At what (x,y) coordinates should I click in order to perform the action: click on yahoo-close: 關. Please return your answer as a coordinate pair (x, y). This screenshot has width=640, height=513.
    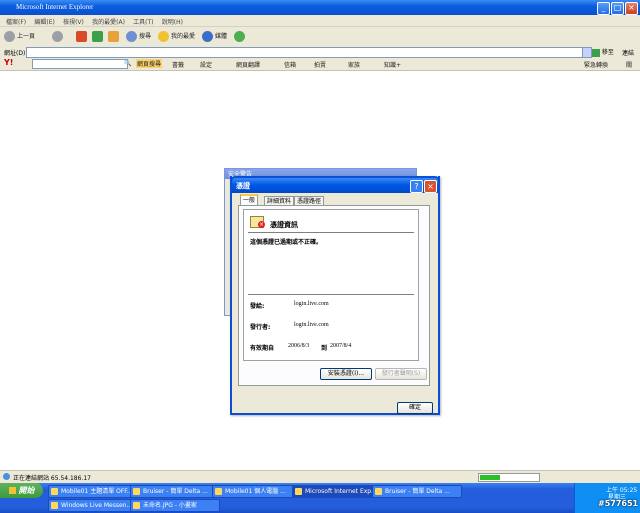
    Looking at the image, I should click on (629, 64).